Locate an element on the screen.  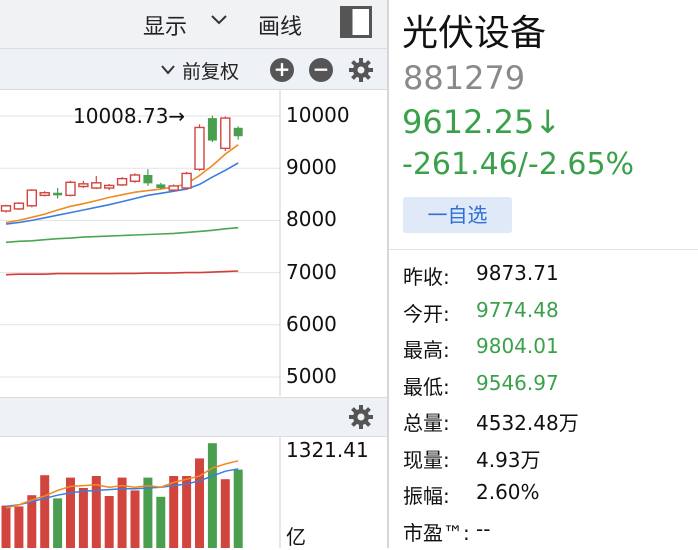
adjust-dropdown: 前复权 is located at coordinates (210, 70).